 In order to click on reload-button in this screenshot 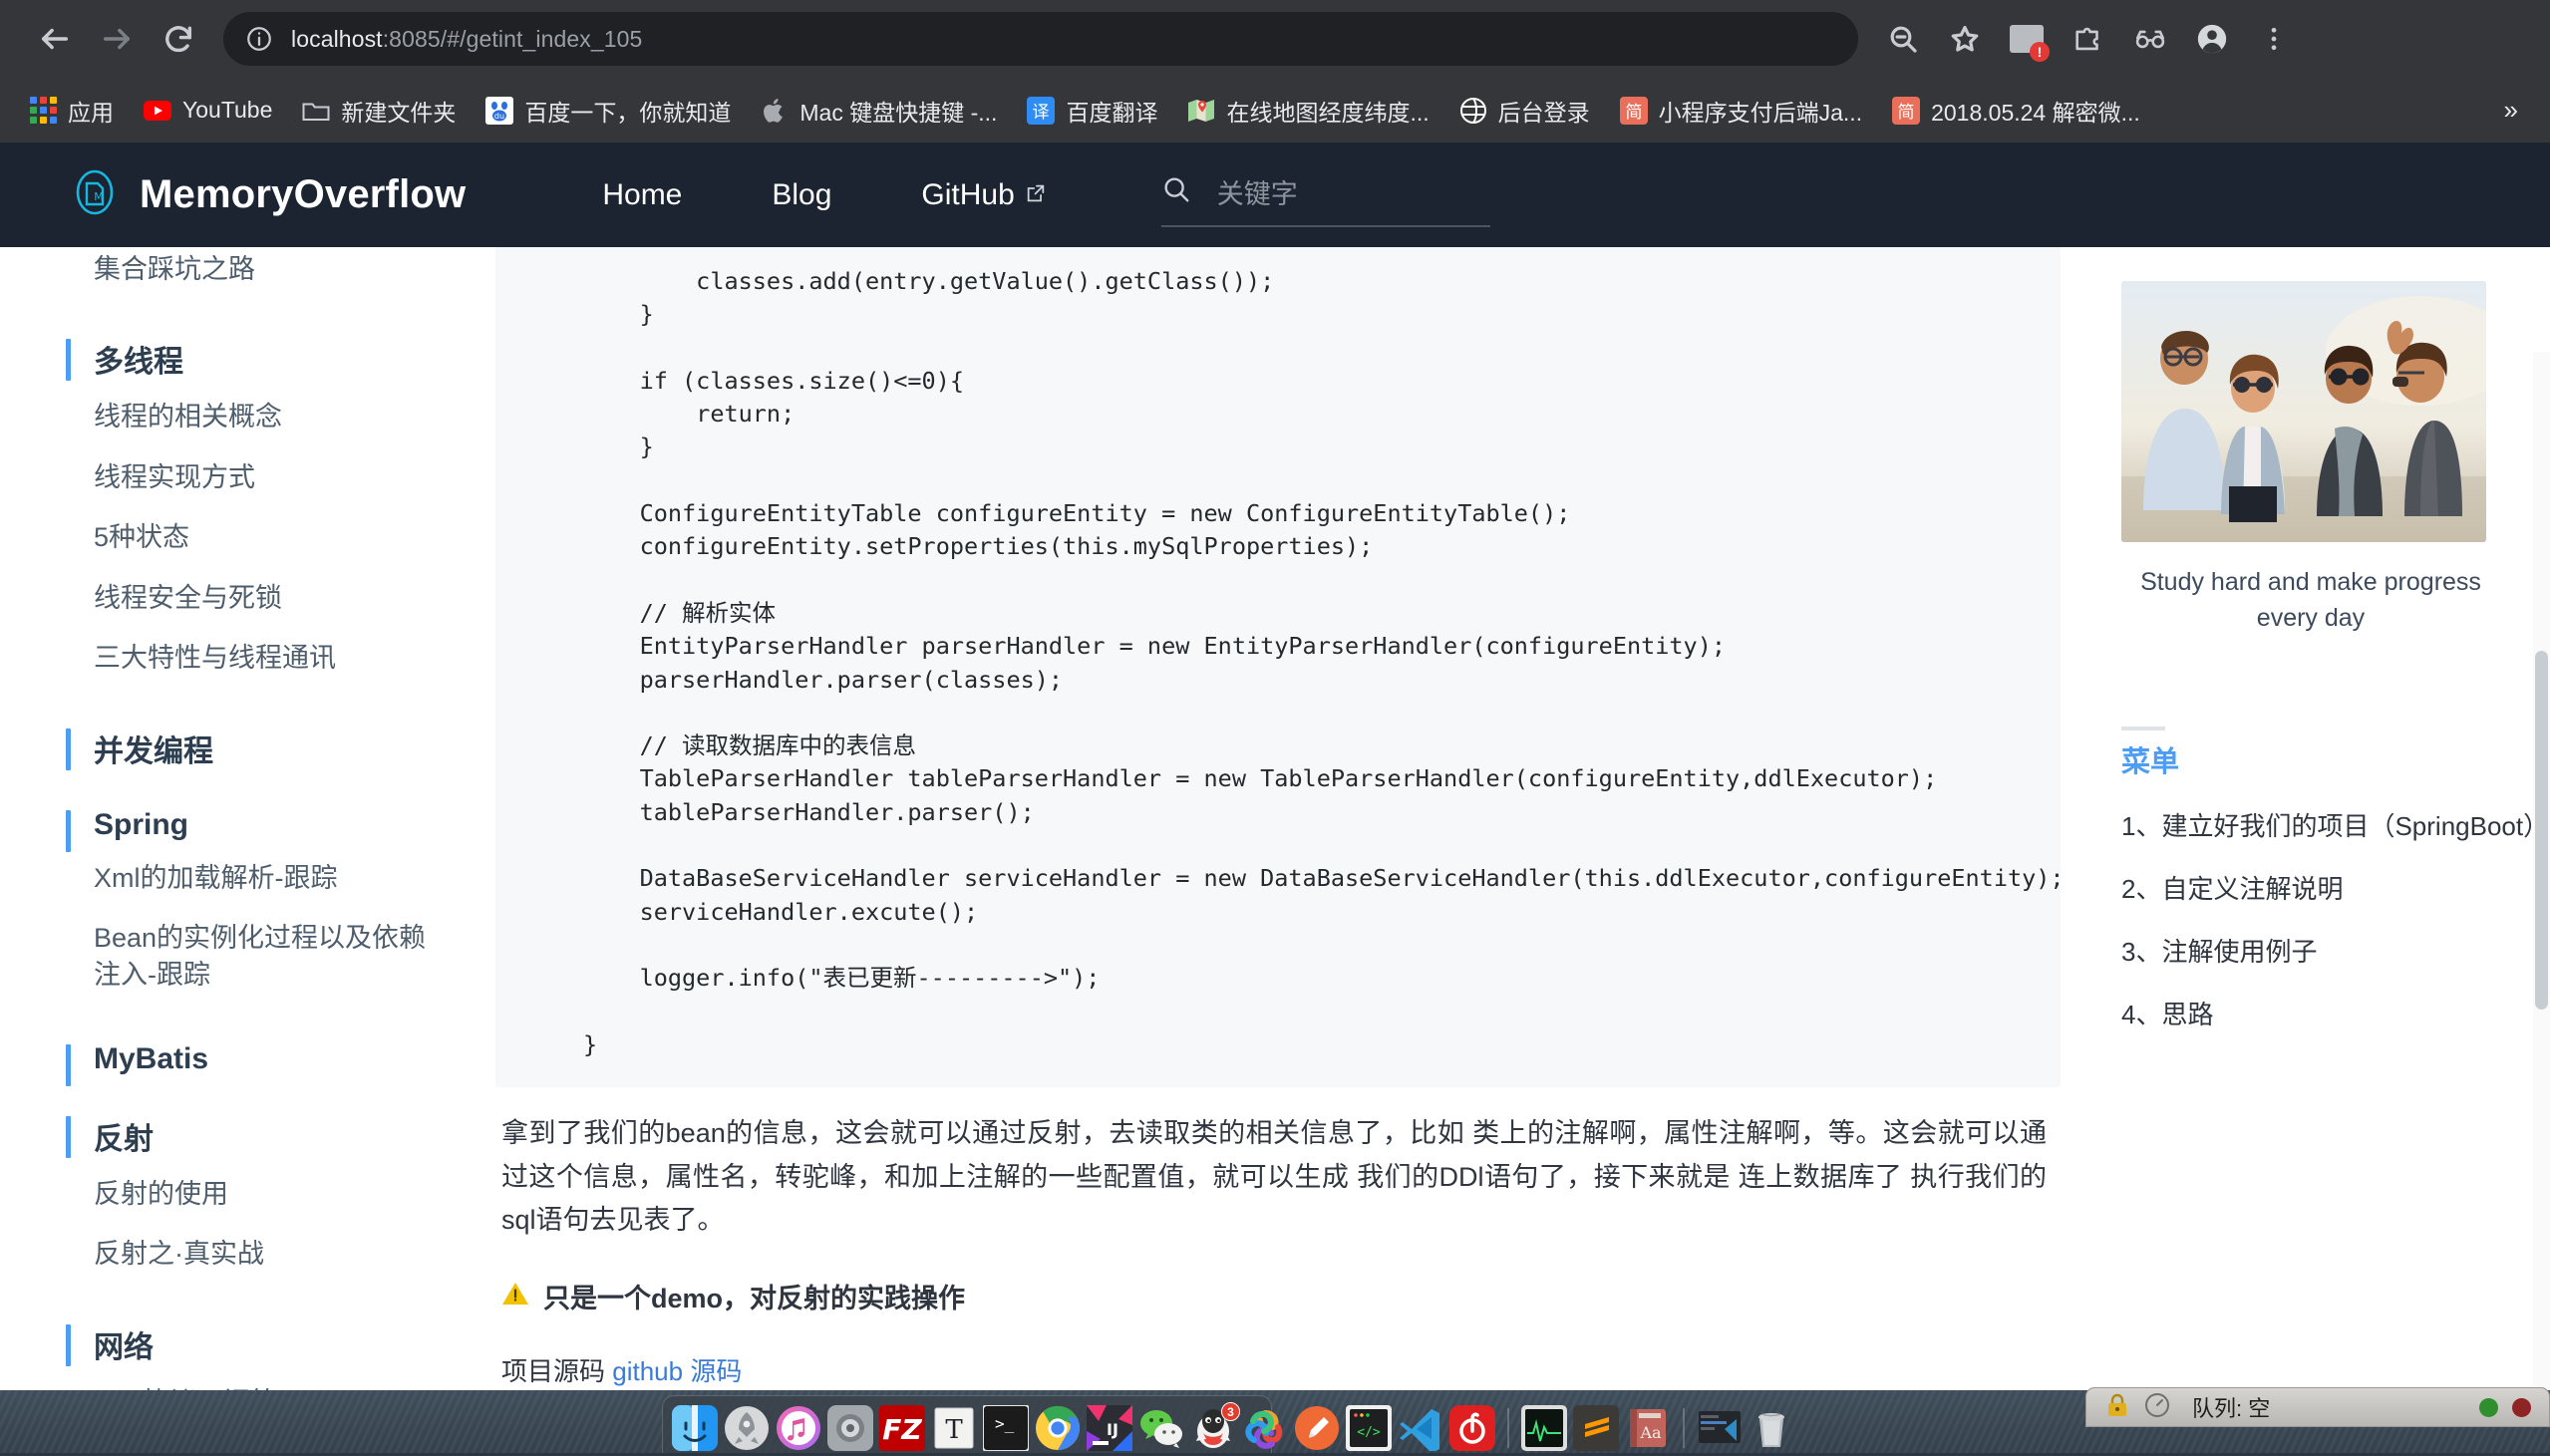, I will do `click(178, 39)`.